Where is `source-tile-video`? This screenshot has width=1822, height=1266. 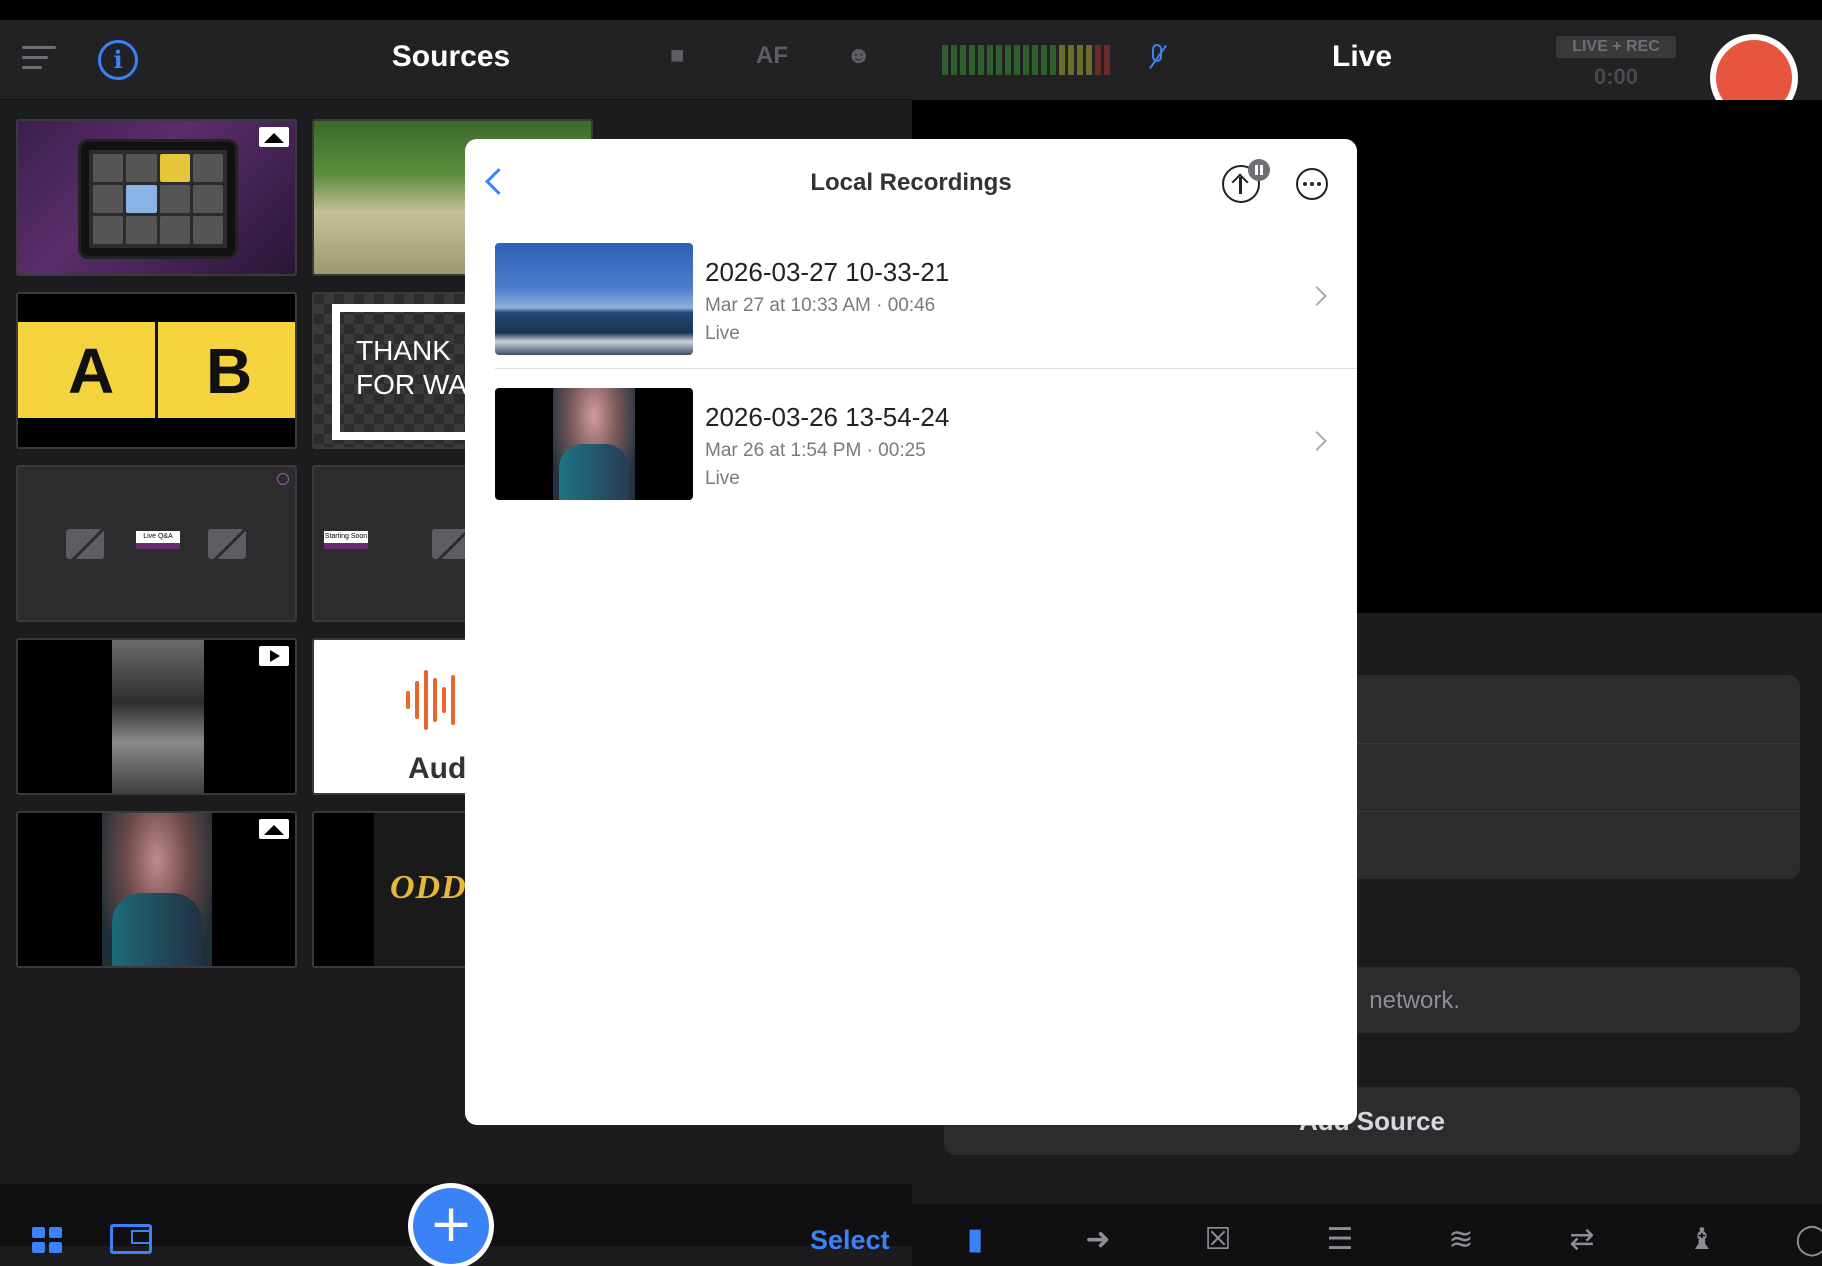
source-tile-video is located at coordinates (156, 716).